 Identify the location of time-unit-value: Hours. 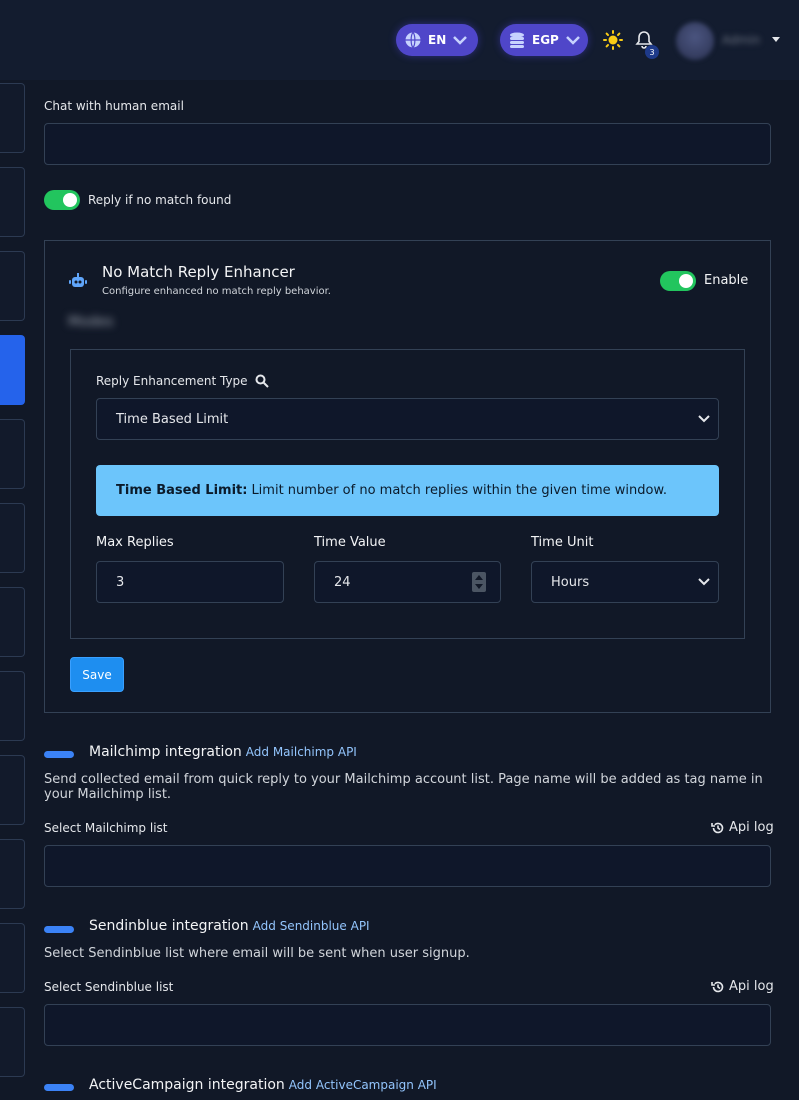
(570, 582).